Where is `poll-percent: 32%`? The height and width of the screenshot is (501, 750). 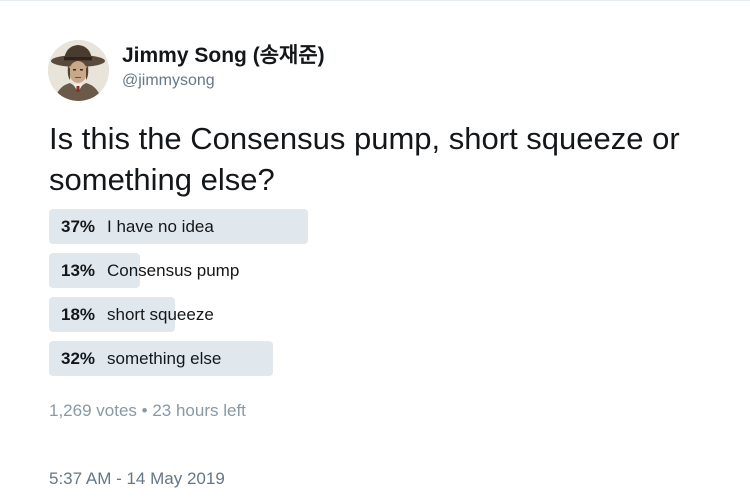 poll-percent: 32% is located at coordinates (78, 358).